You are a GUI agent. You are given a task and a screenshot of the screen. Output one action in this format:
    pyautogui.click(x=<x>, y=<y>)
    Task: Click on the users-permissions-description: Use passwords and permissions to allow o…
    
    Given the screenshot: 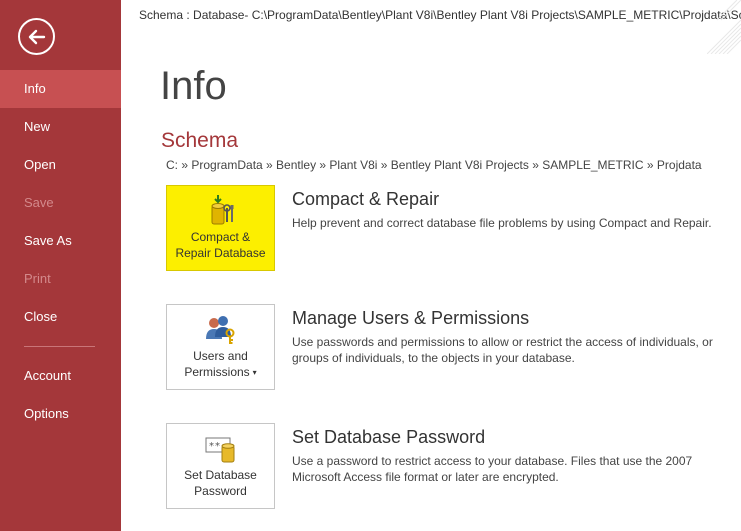 What is the action you would take?
    pyautogui.click(x=502, y=350)
    